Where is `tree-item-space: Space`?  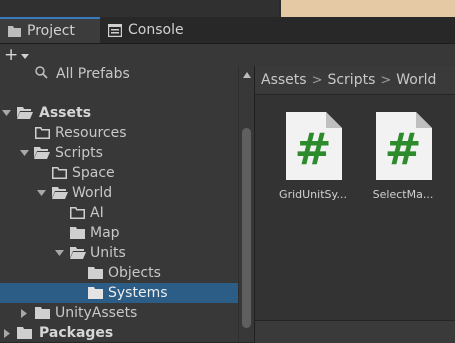
tree-item-space: Space is located at coordinates (119, 173).